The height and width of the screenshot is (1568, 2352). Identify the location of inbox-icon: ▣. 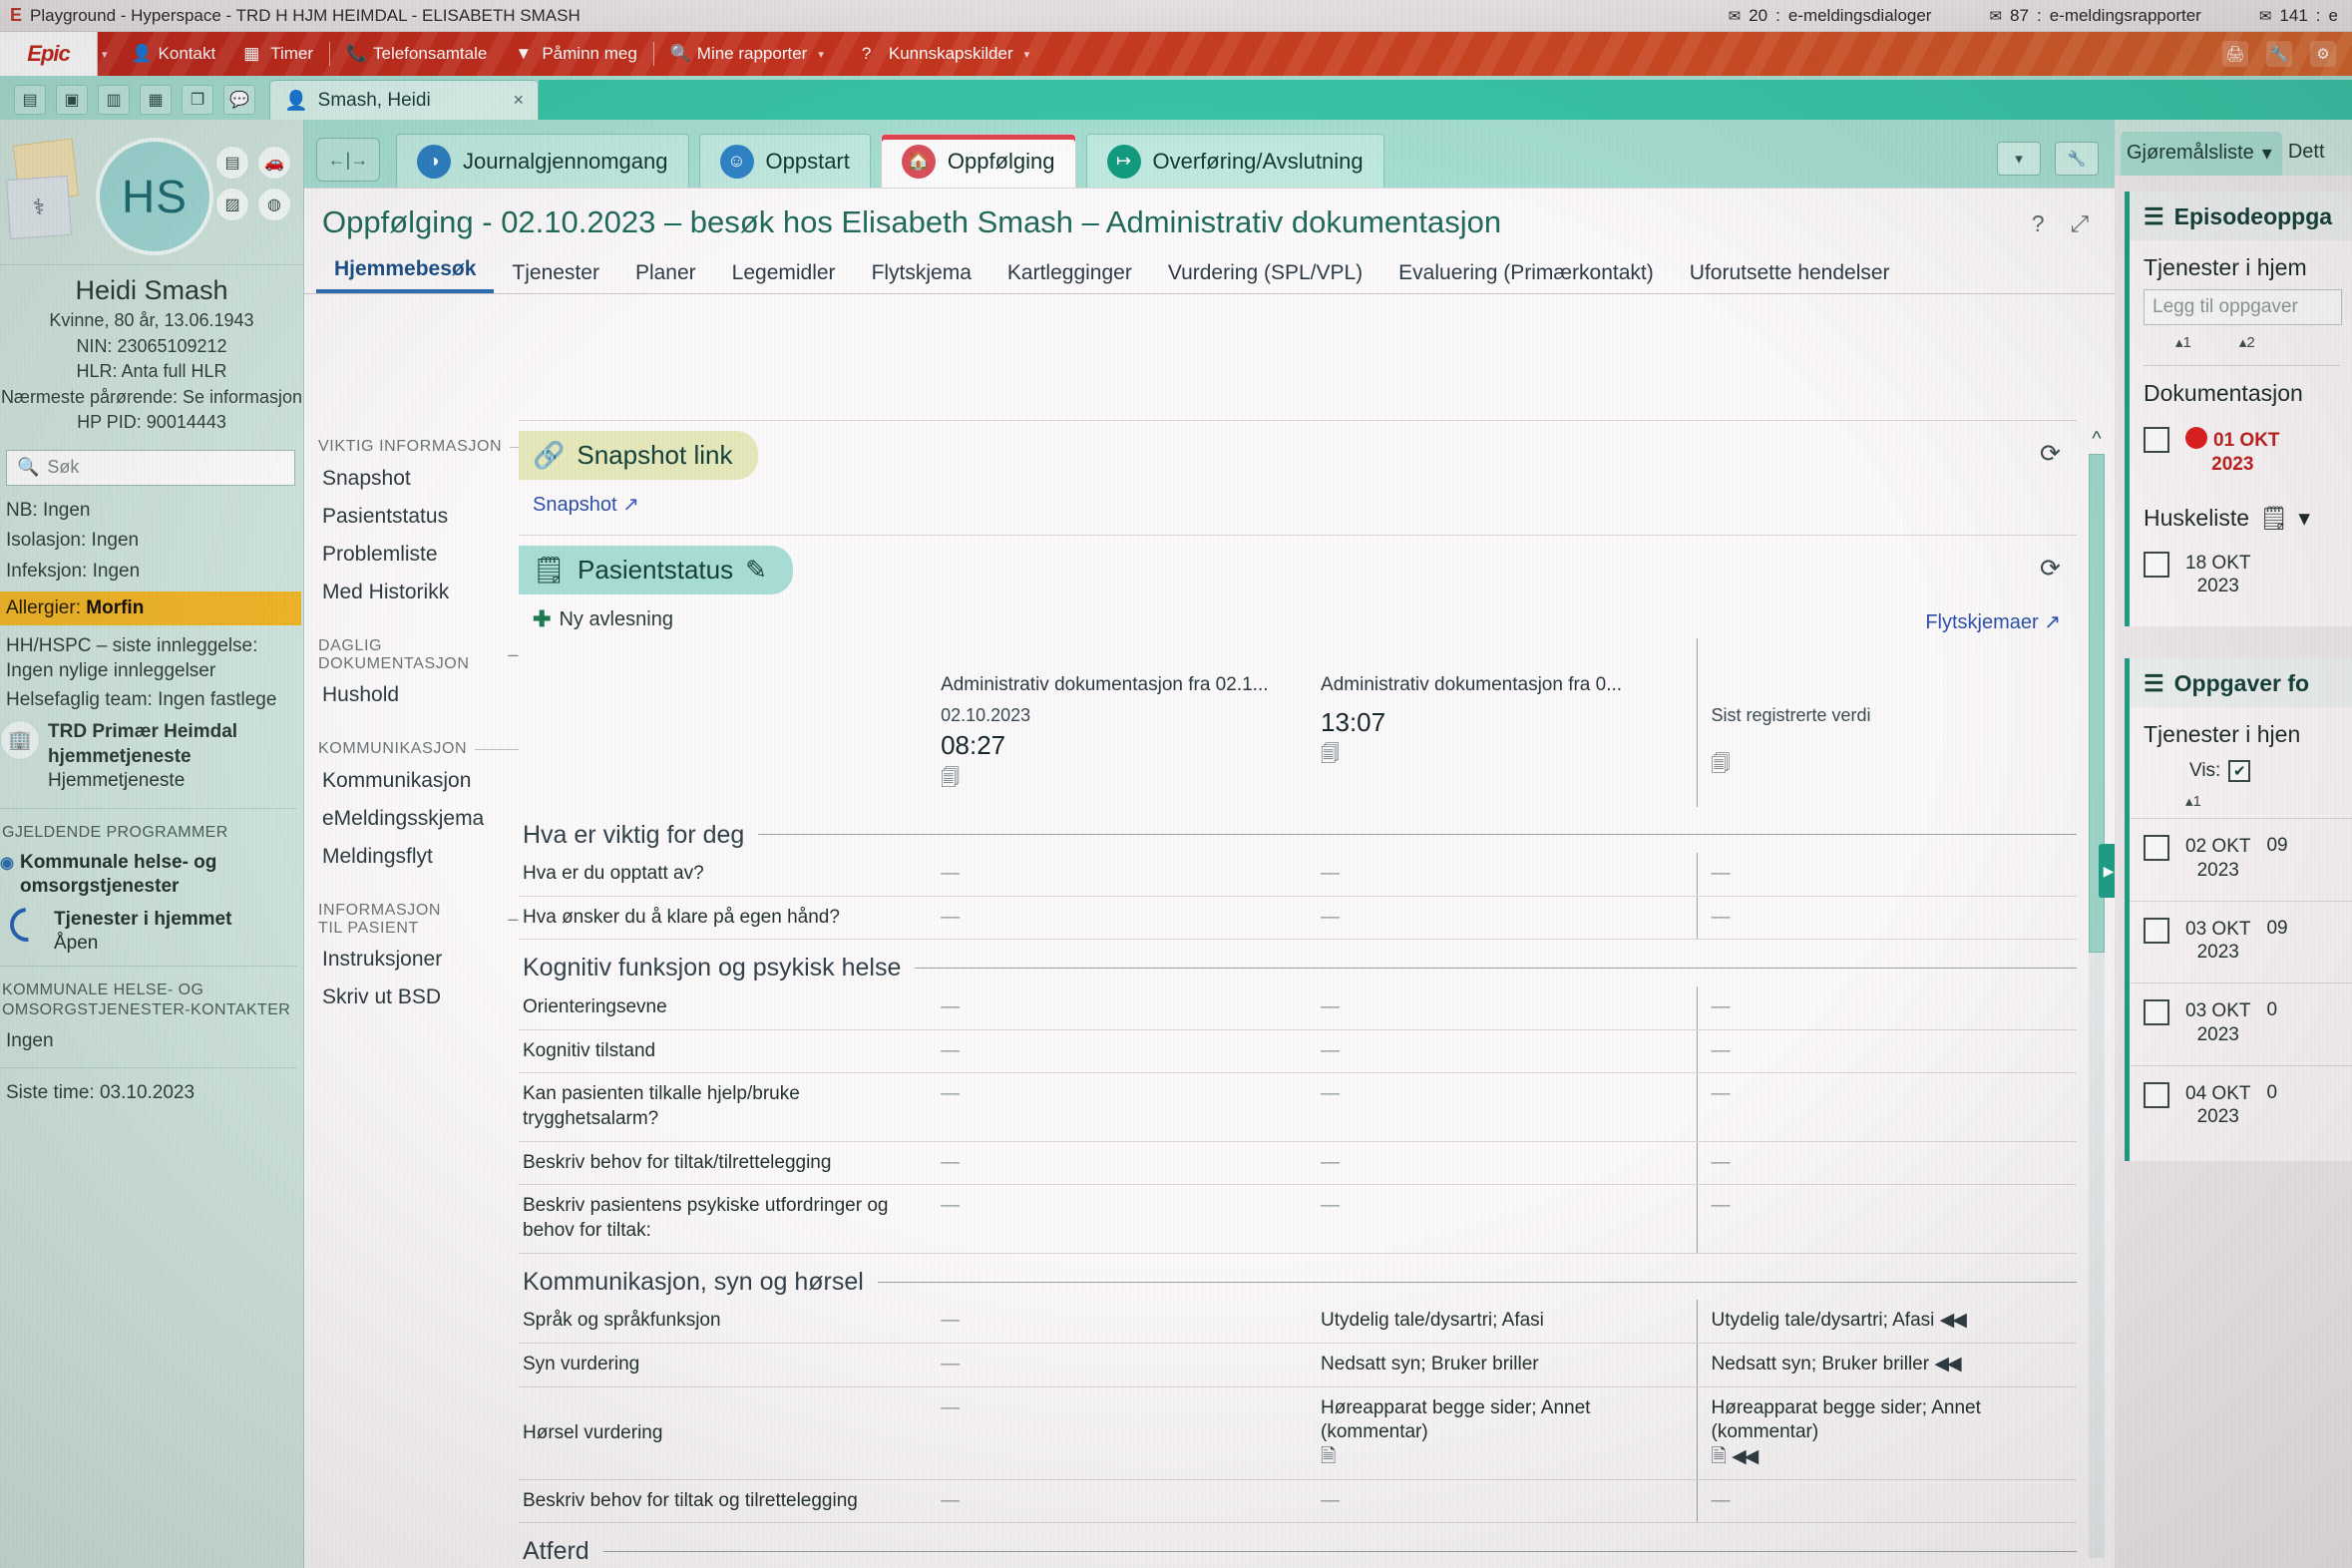
(72, 100).